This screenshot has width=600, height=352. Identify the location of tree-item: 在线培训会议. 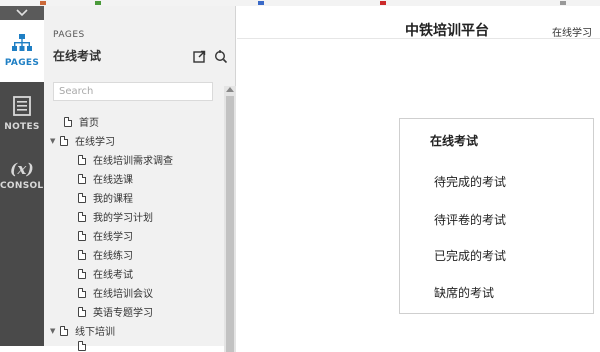
(115, 292).